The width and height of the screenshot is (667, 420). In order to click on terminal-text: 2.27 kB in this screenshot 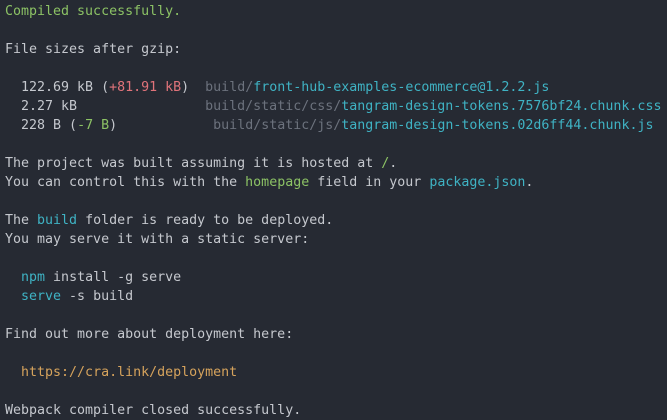, I will do `click(105, 106)`.